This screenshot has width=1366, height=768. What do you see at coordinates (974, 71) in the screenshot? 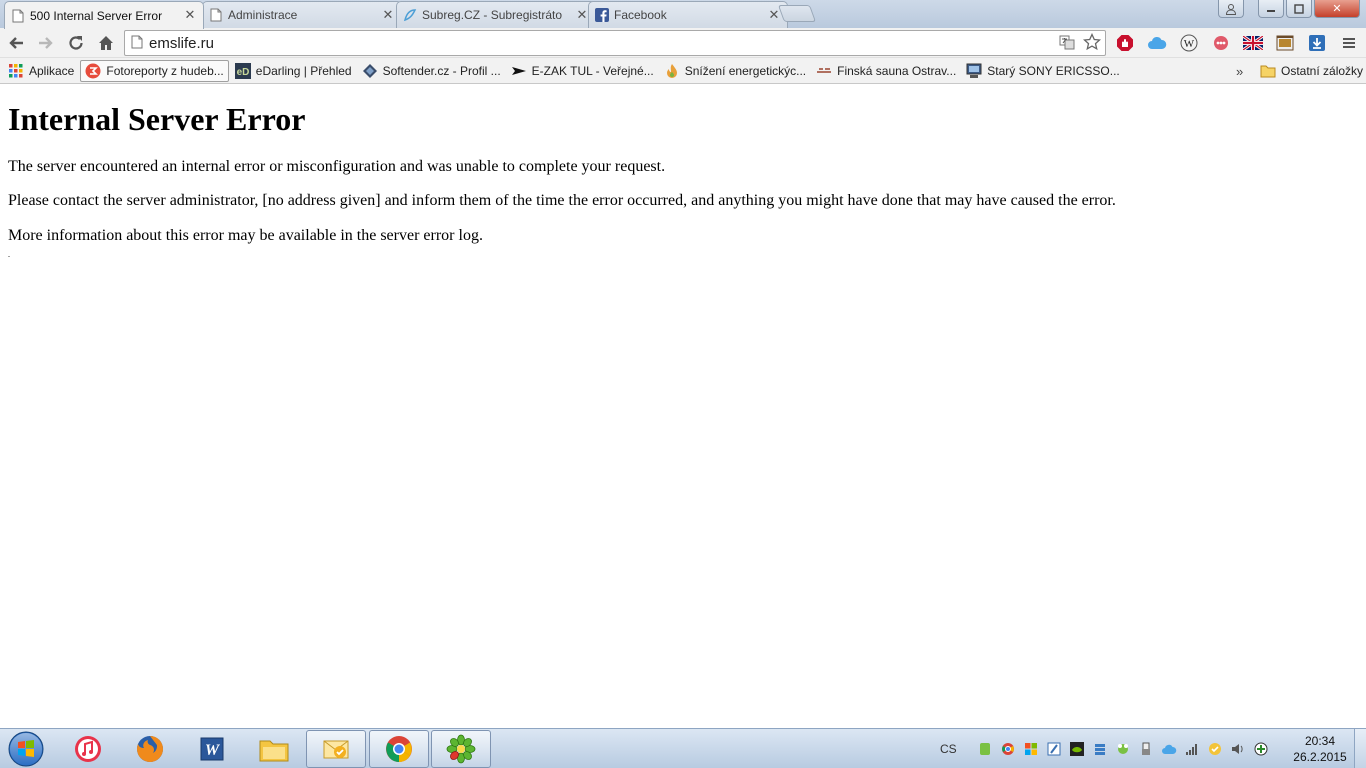
I see `monitor-icon` at bounding box center [974, 71].